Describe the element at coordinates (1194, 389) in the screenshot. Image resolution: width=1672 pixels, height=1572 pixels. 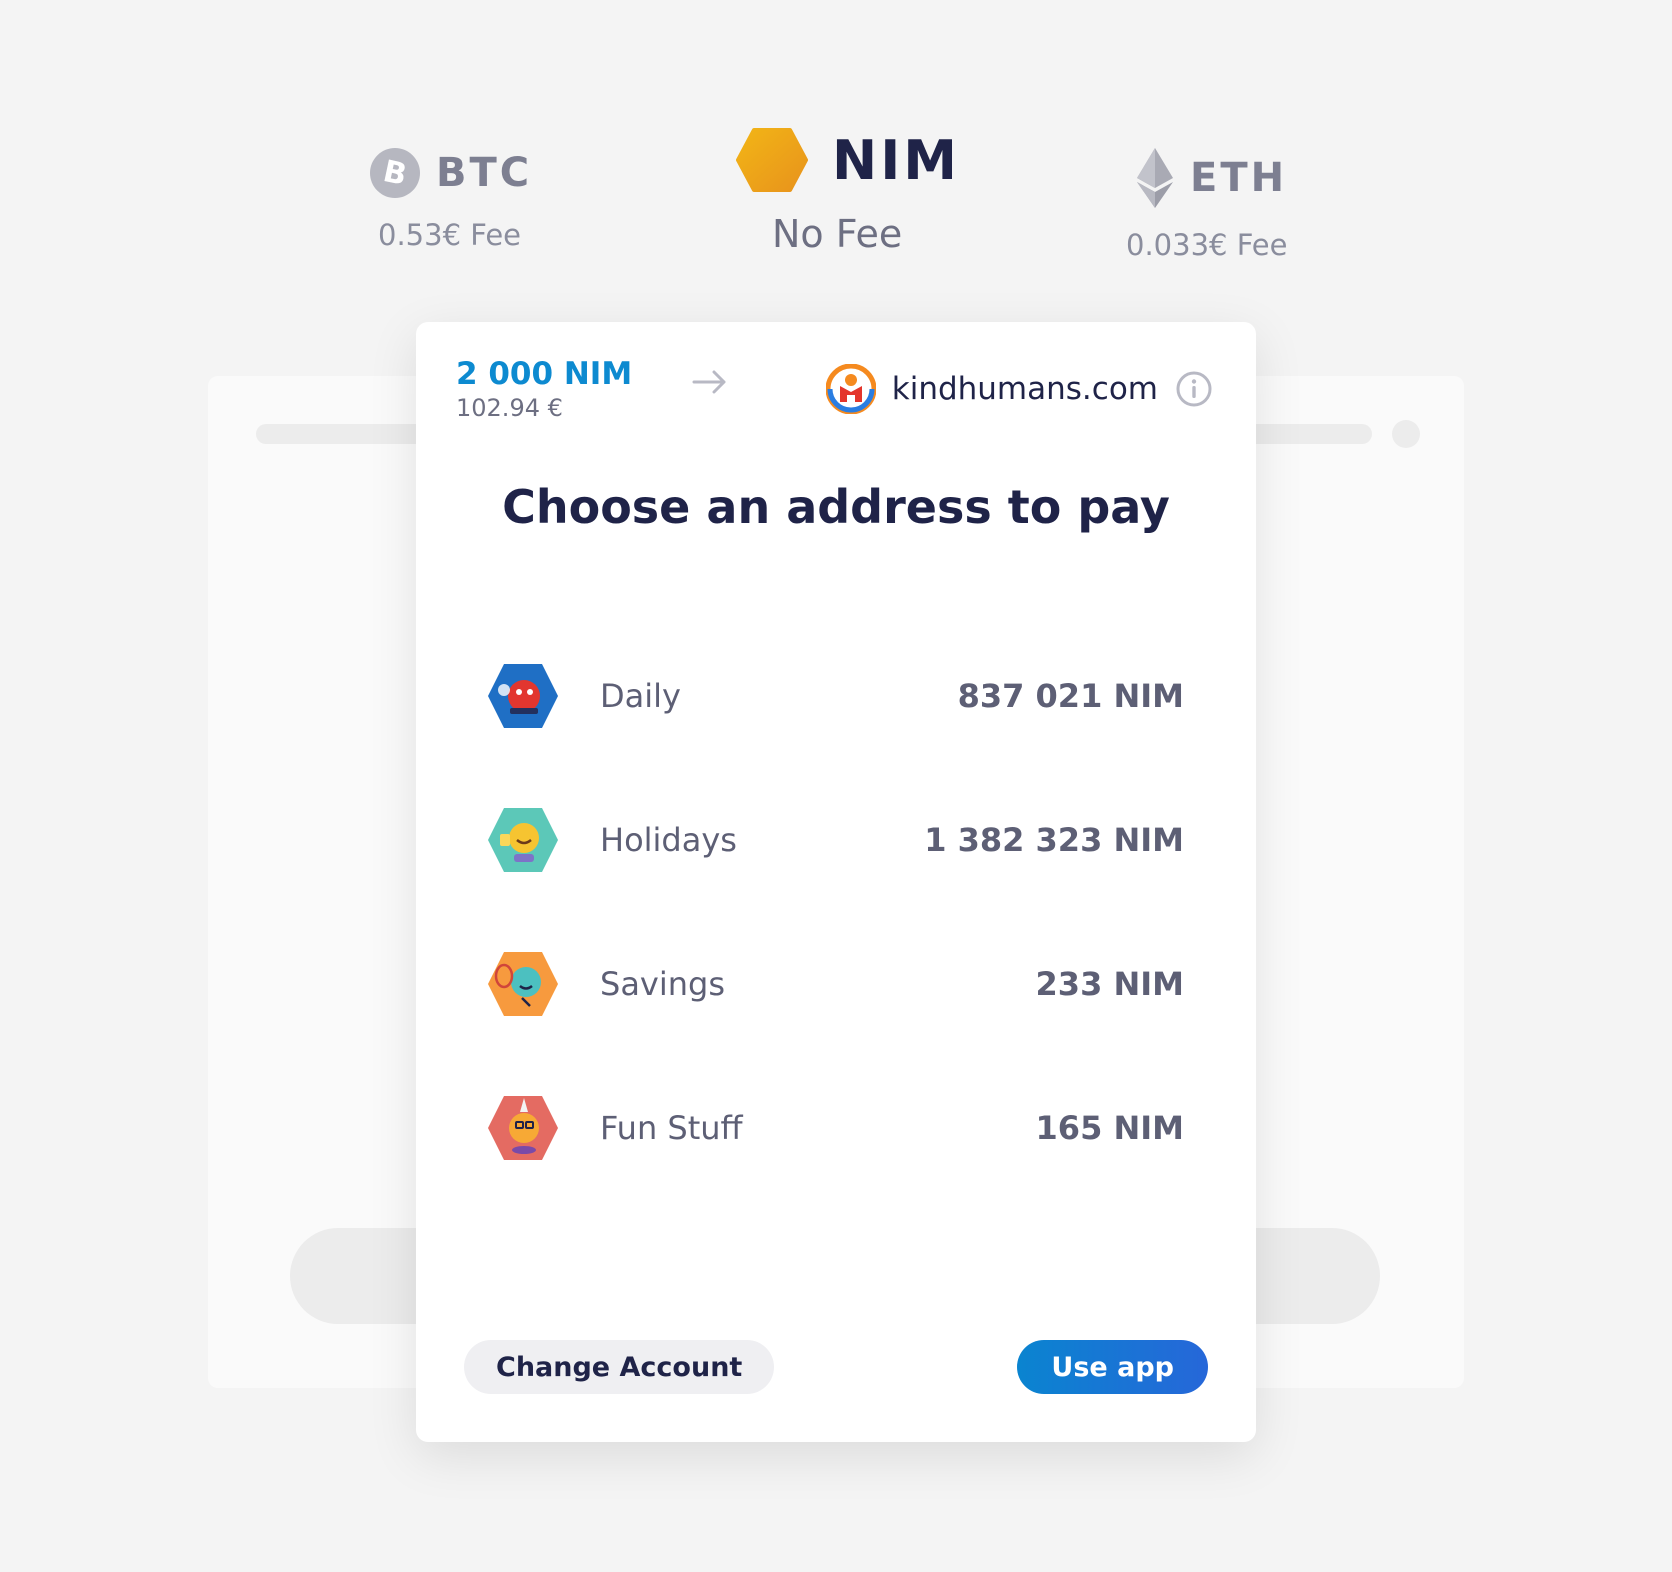
I see `info-icon` at that location.